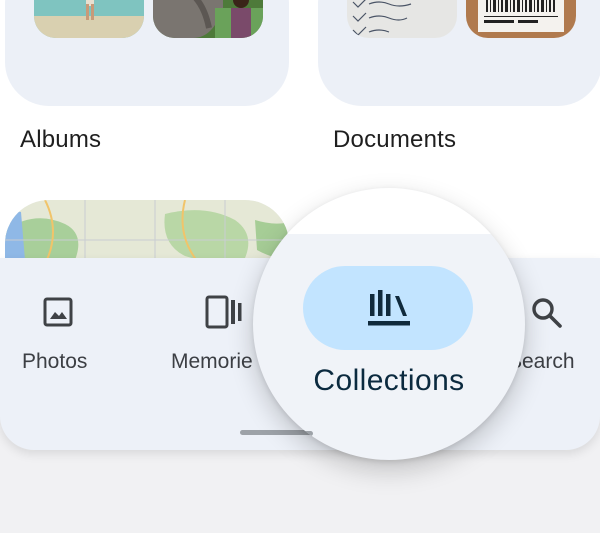 This screenshot has height=533, width=600. I want to click on photo-icon, so click(58, 314).